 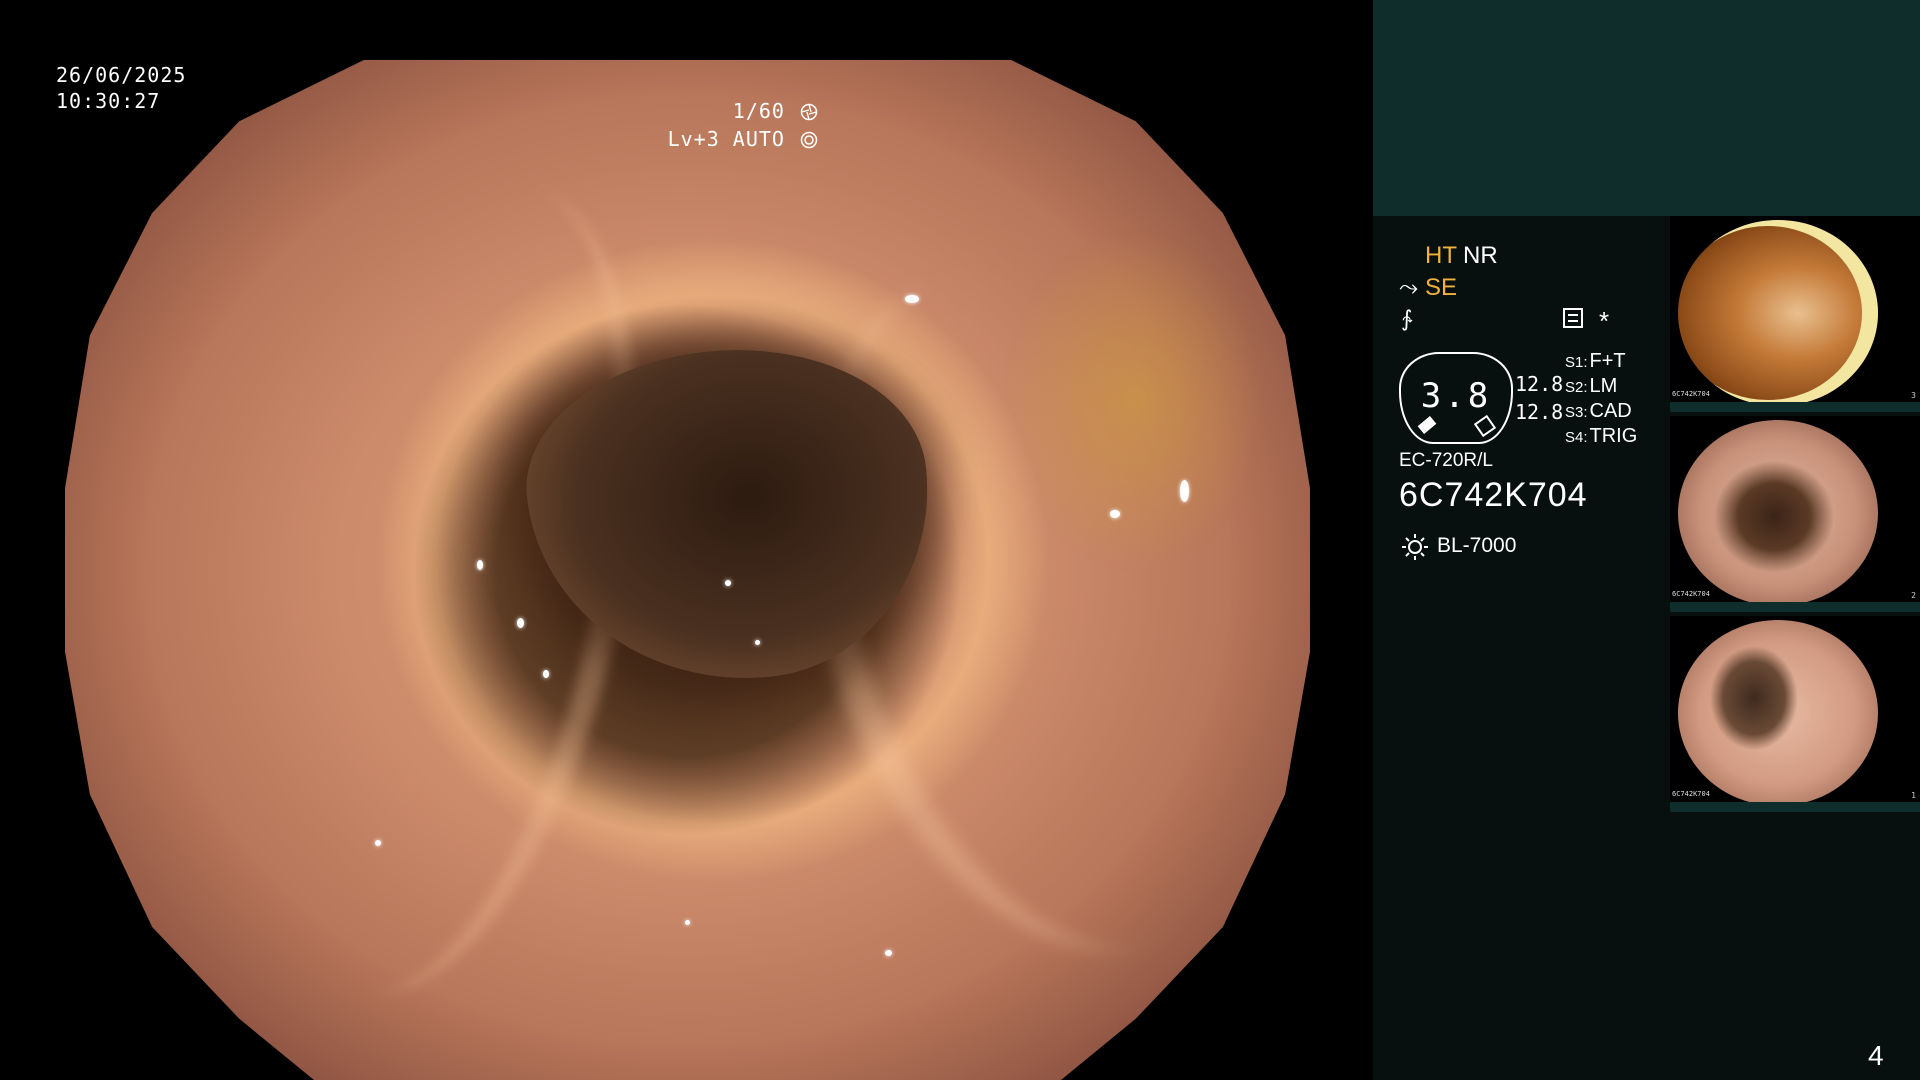 I want to click on switch-key: S4:, so click(x=1576, y=437).